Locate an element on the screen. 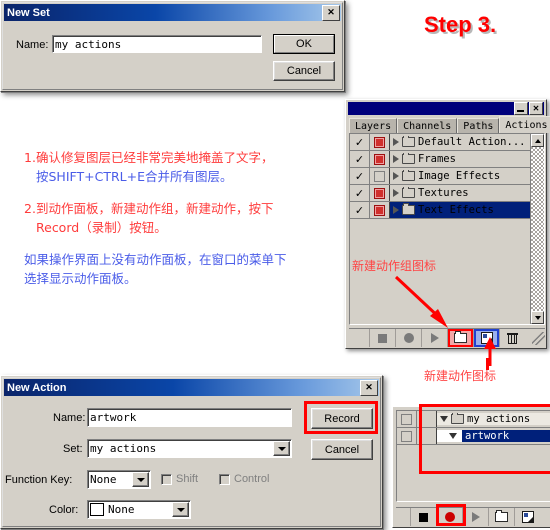  new-set-name-input: my actions is located at coordinates (157, 44).